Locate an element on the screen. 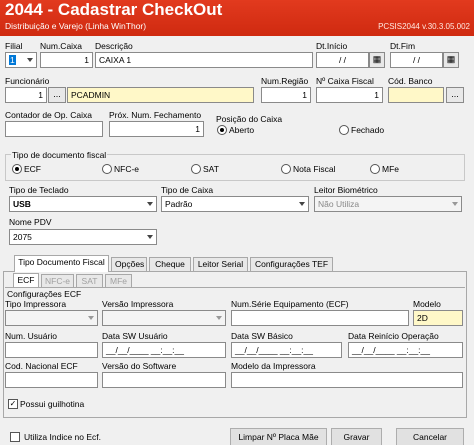 The width and height of the screenshot is (474, 445). tab-cheque: Cheque is located at coordinates (170, 264).